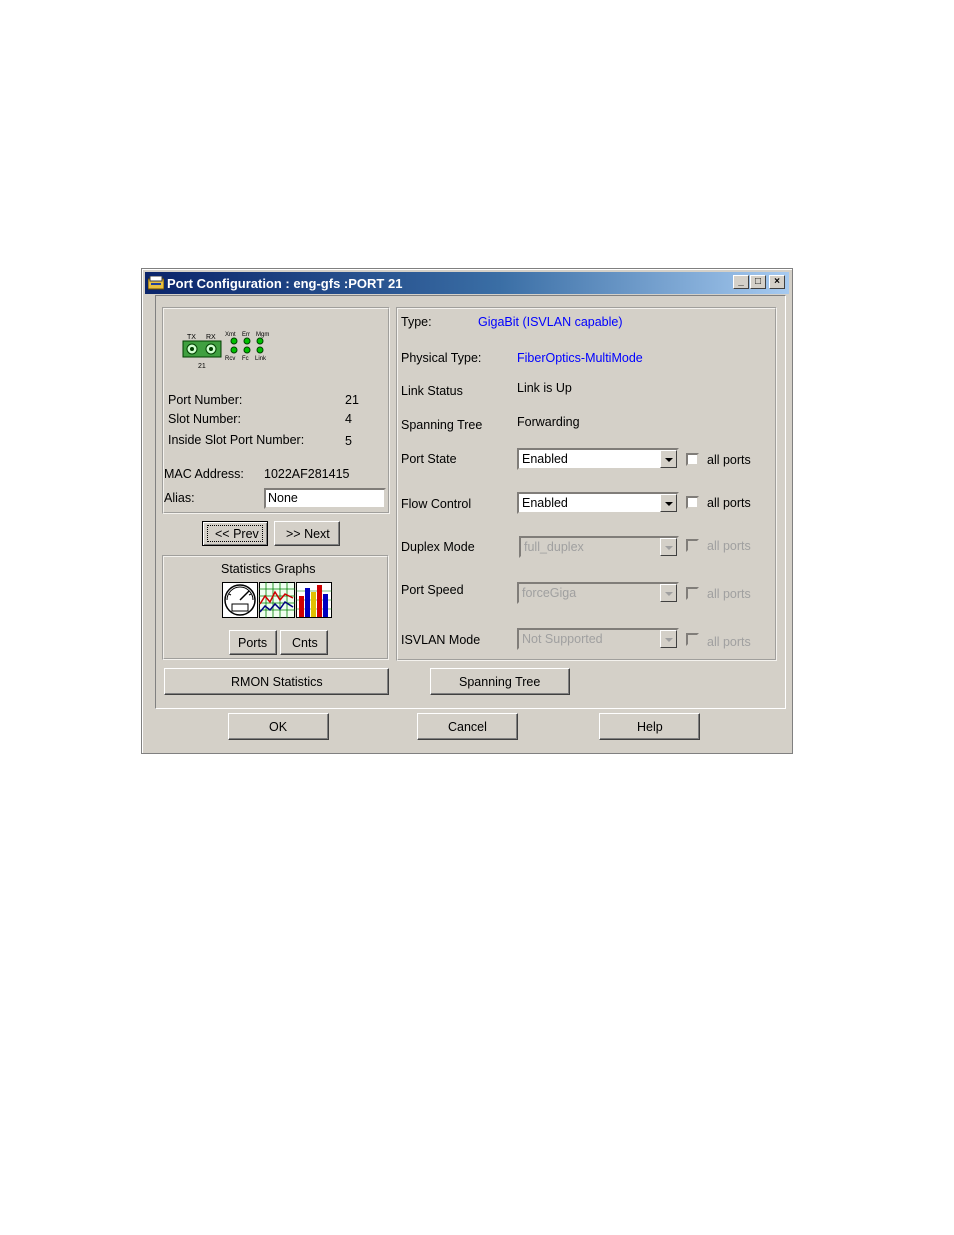  What do you see at coordinates (729, 503) in the screenshot?
I see `flow-control-all-ports-label: all ports` at bounding box center [729, 503].